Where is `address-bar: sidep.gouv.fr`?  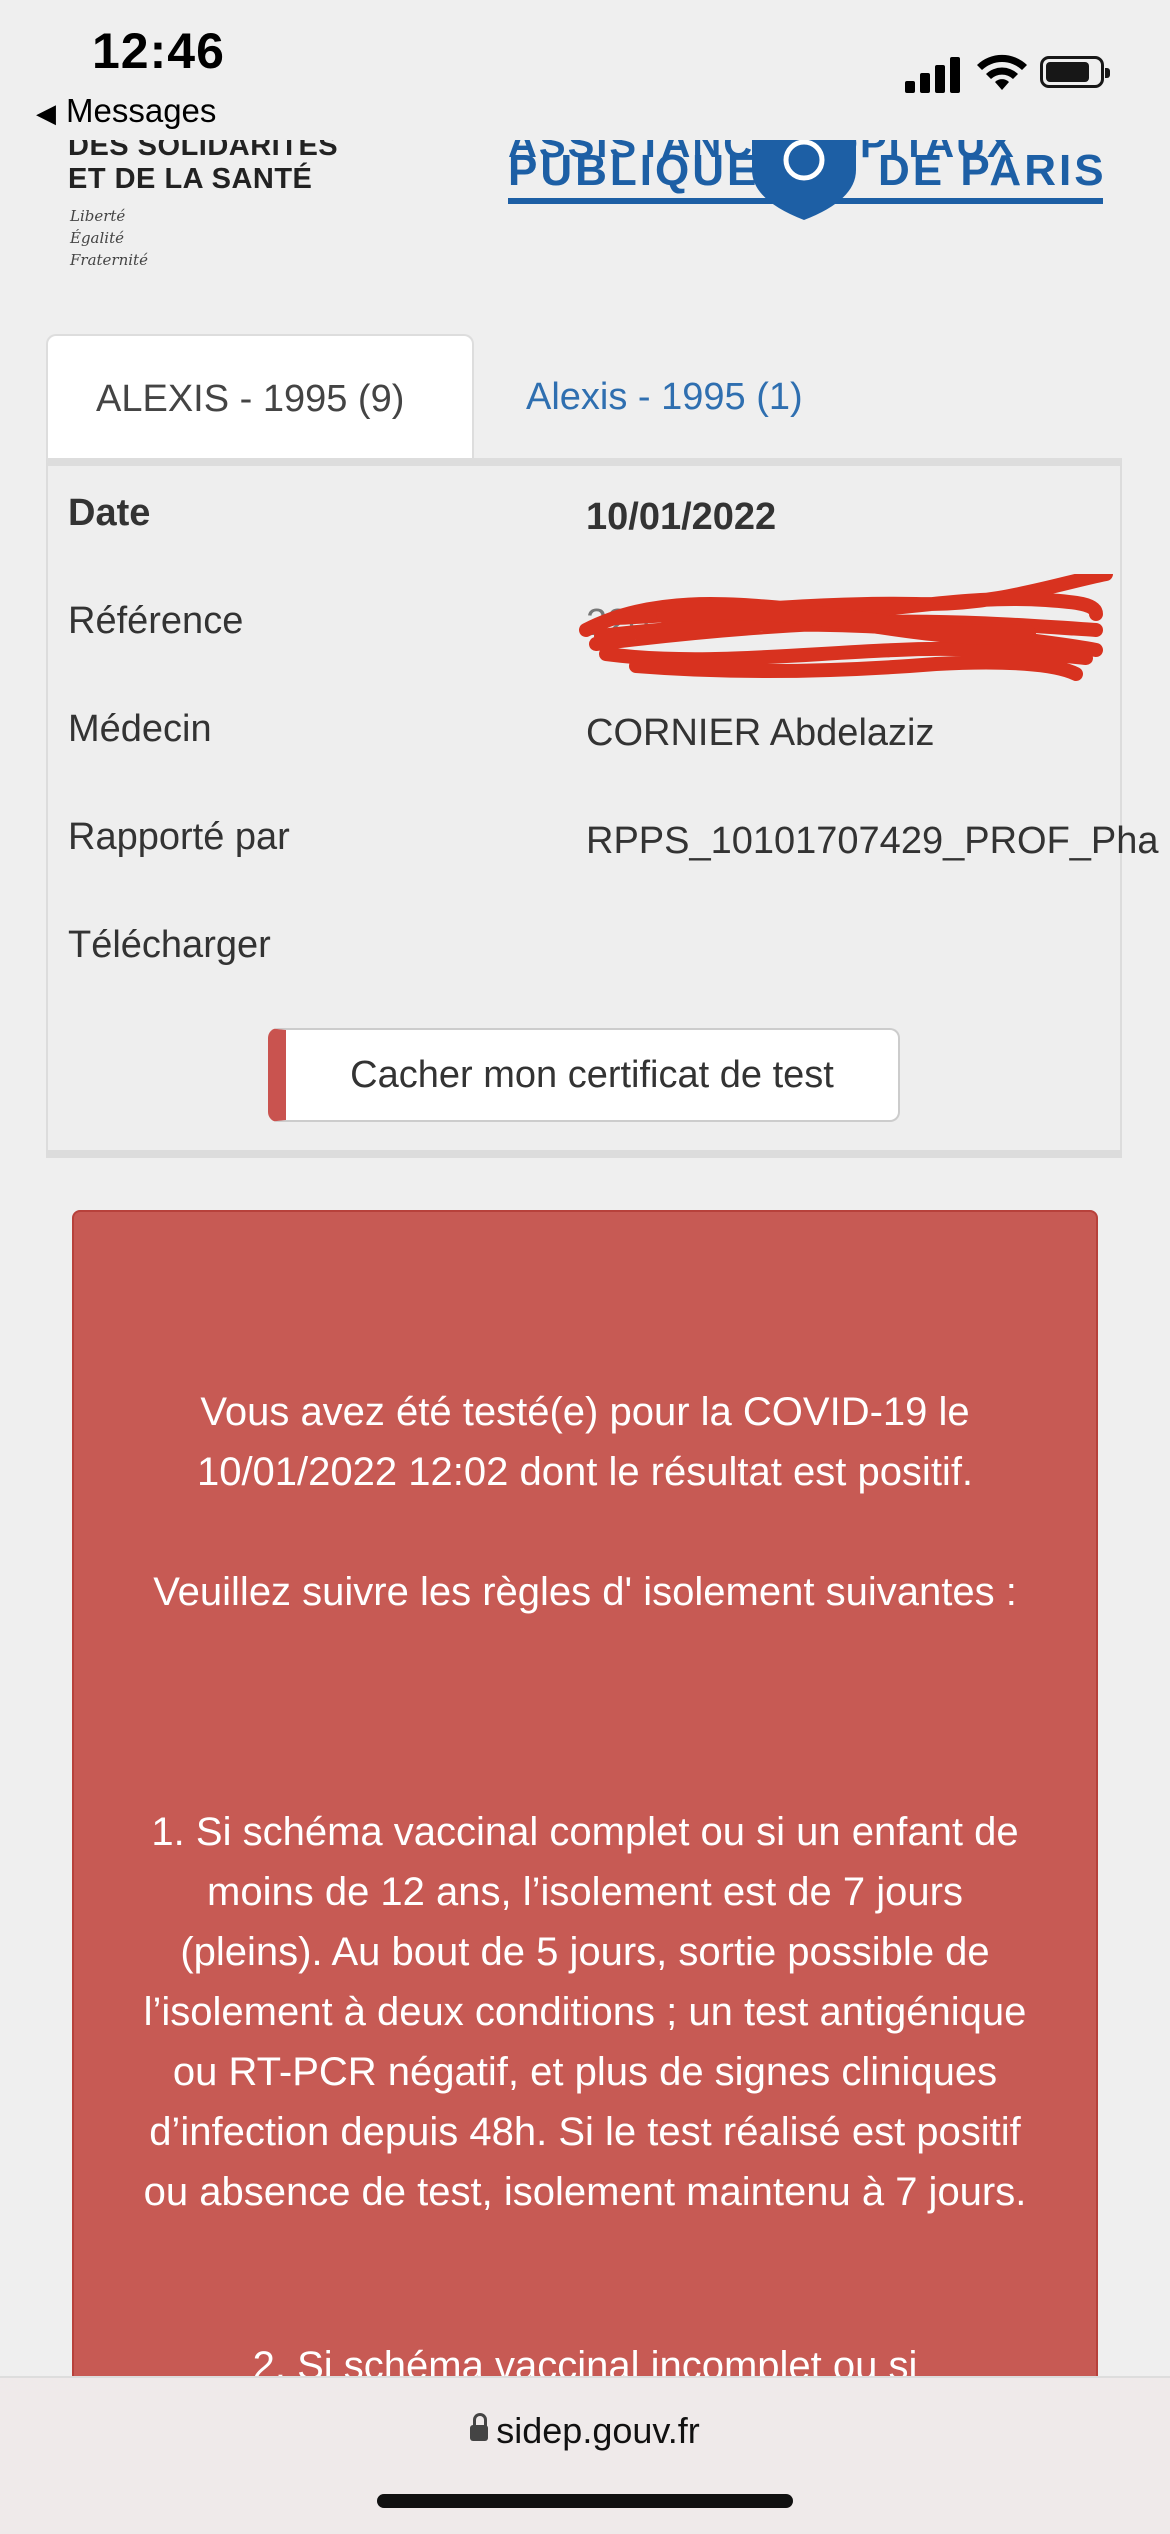
address-bar: sidep.gouv.fr is located at coordinates (585, 2431).